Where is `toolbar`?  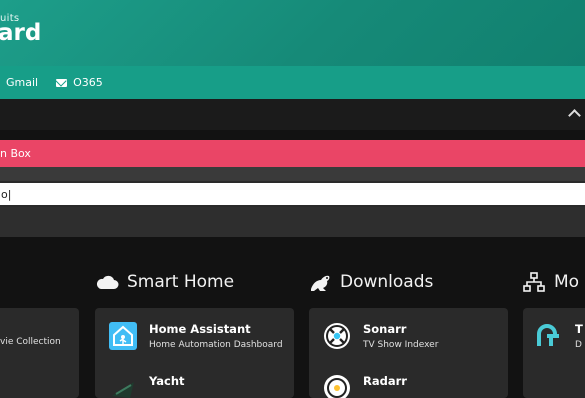 toolbar is located at coordinates (292, 114).